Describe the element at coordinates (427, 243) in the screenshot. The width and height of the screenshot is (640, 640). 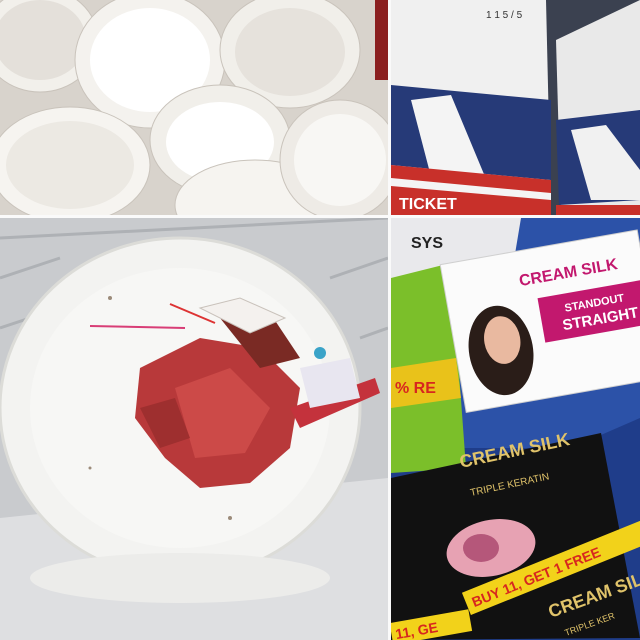
I see `partial-sachet-text: SYS` at that location.